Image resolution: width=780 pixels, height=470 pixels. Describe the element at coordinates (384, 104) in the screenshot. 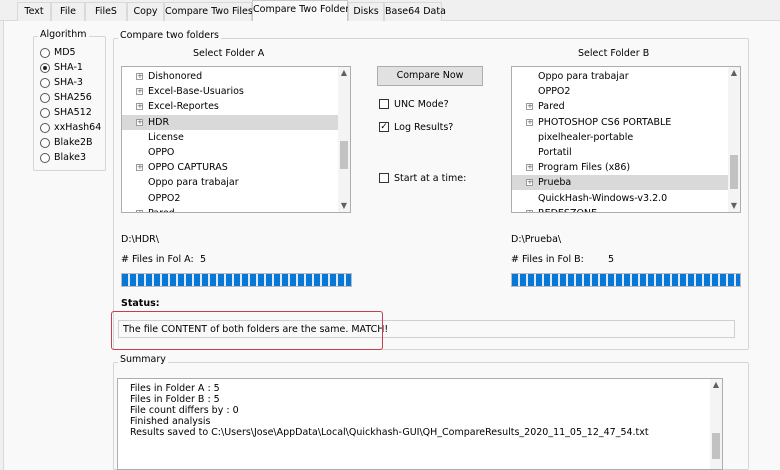

I see `unc-mode-checkbox-box` at that location.